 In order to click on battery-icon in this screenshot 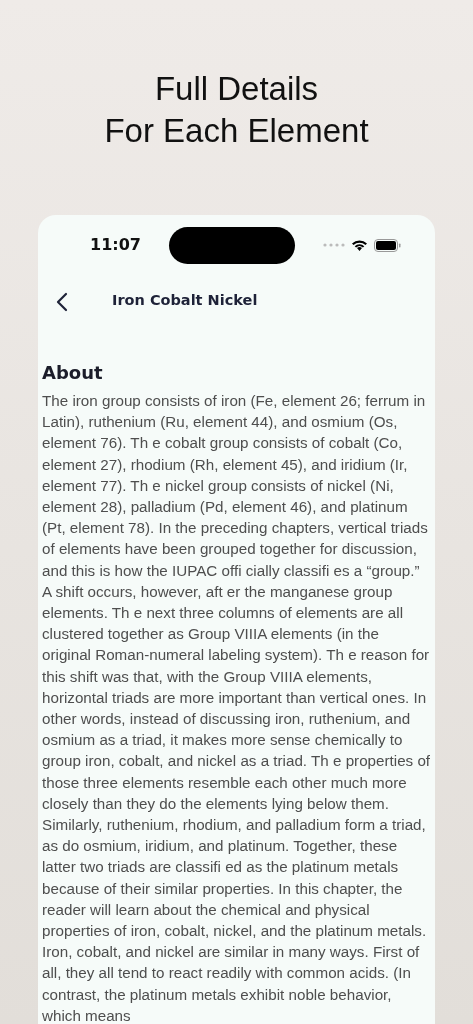, I will do `click(387, 245)`.